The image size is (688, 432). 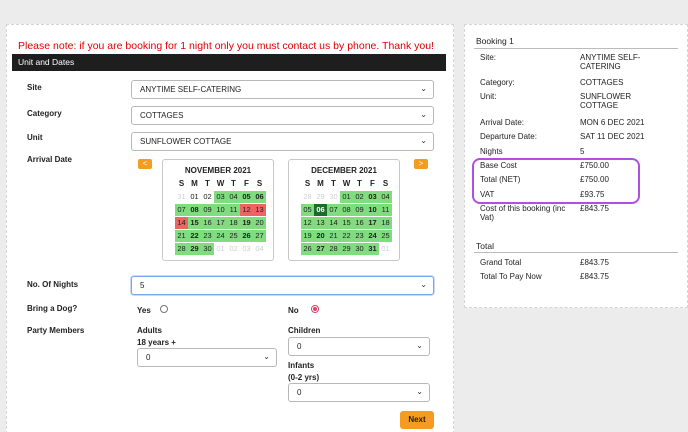 What do you see at coordinates (299, 346) in the screenshot?
I see `children-value: 0` at bounding box center [299, 346].